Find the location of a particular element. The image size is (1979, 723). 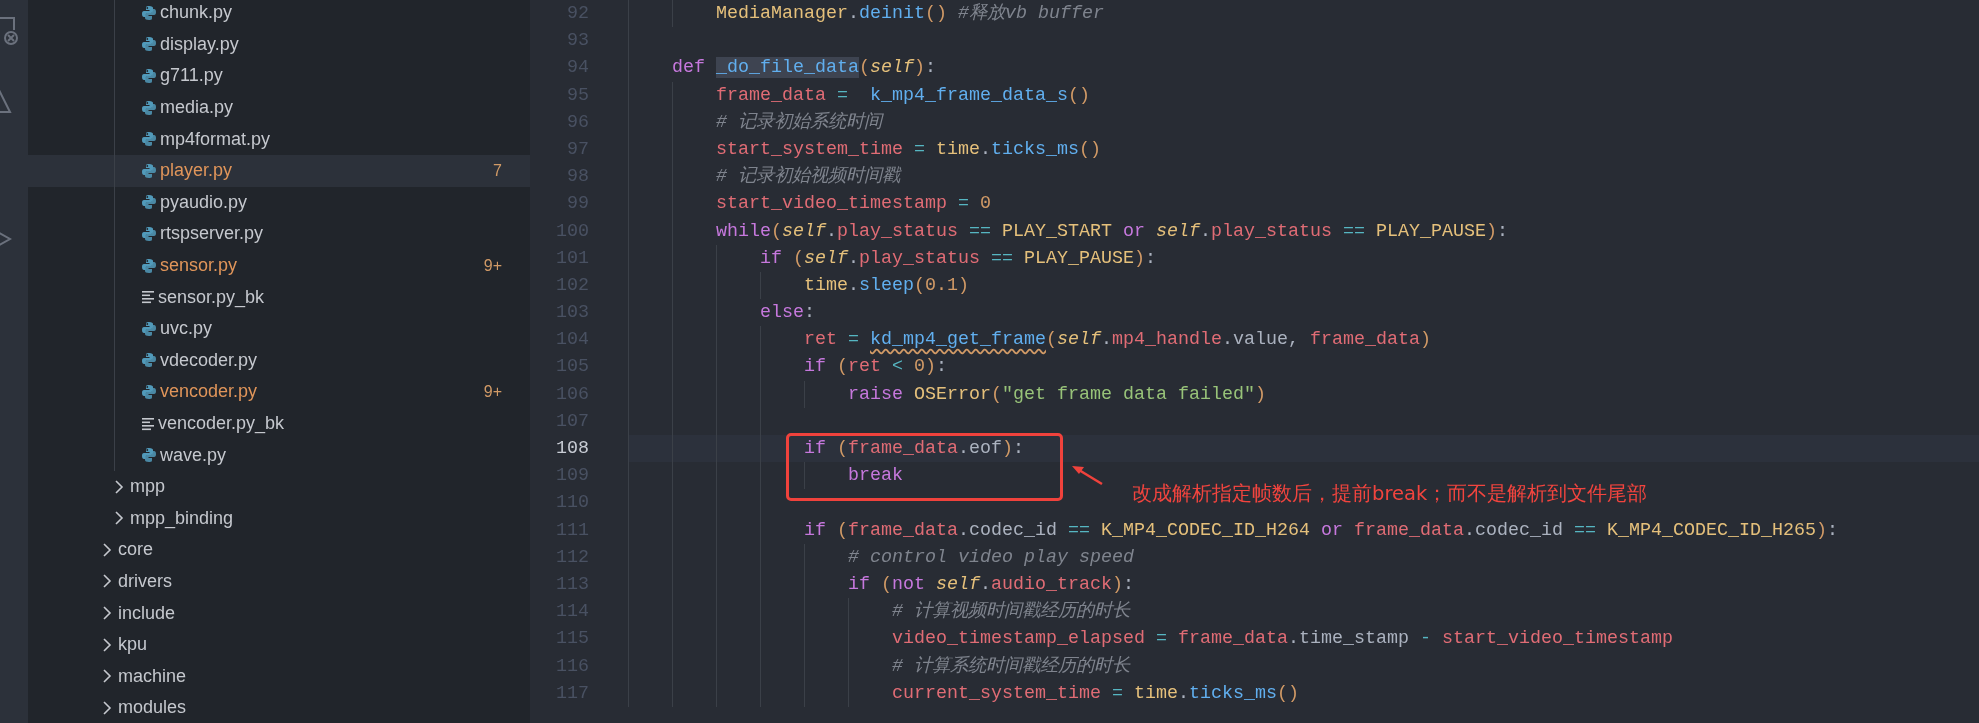

code-line: # 计算视频时间戳经历的时长 is located at coordinates (1011, 612).